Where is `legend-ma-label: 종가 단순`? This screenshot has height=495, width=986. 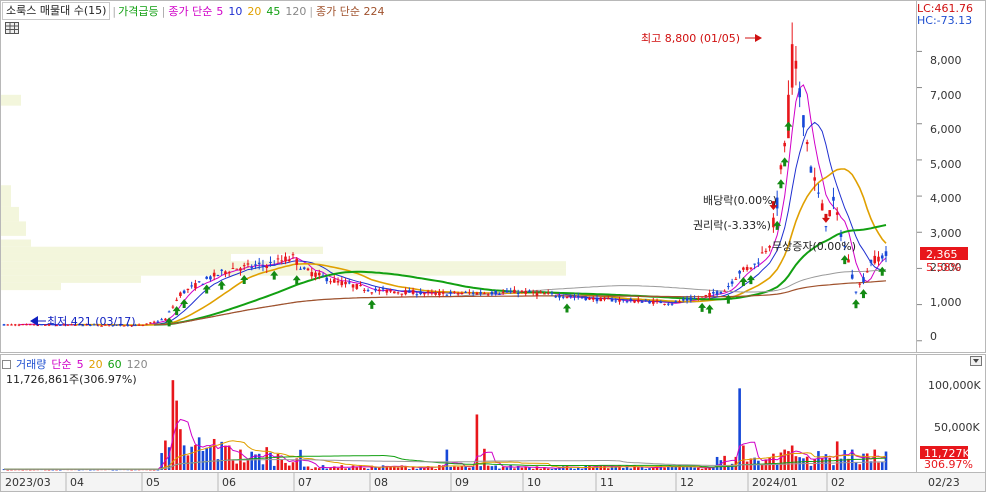
legend-ma-label: 종가 단순 is located at coordinates (190, 11).